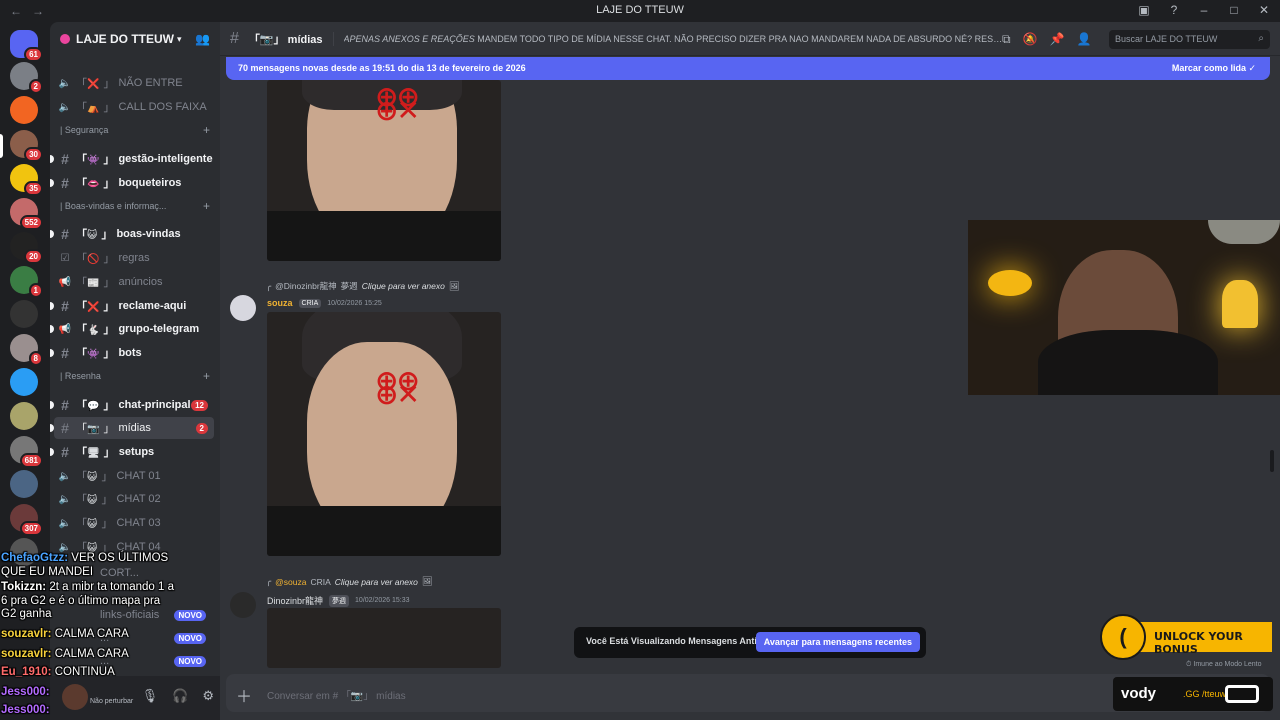  Describe the element at coordinates (1030, 39) in the screenshot. I see `mute-bell-icon: 🔕` at that location.